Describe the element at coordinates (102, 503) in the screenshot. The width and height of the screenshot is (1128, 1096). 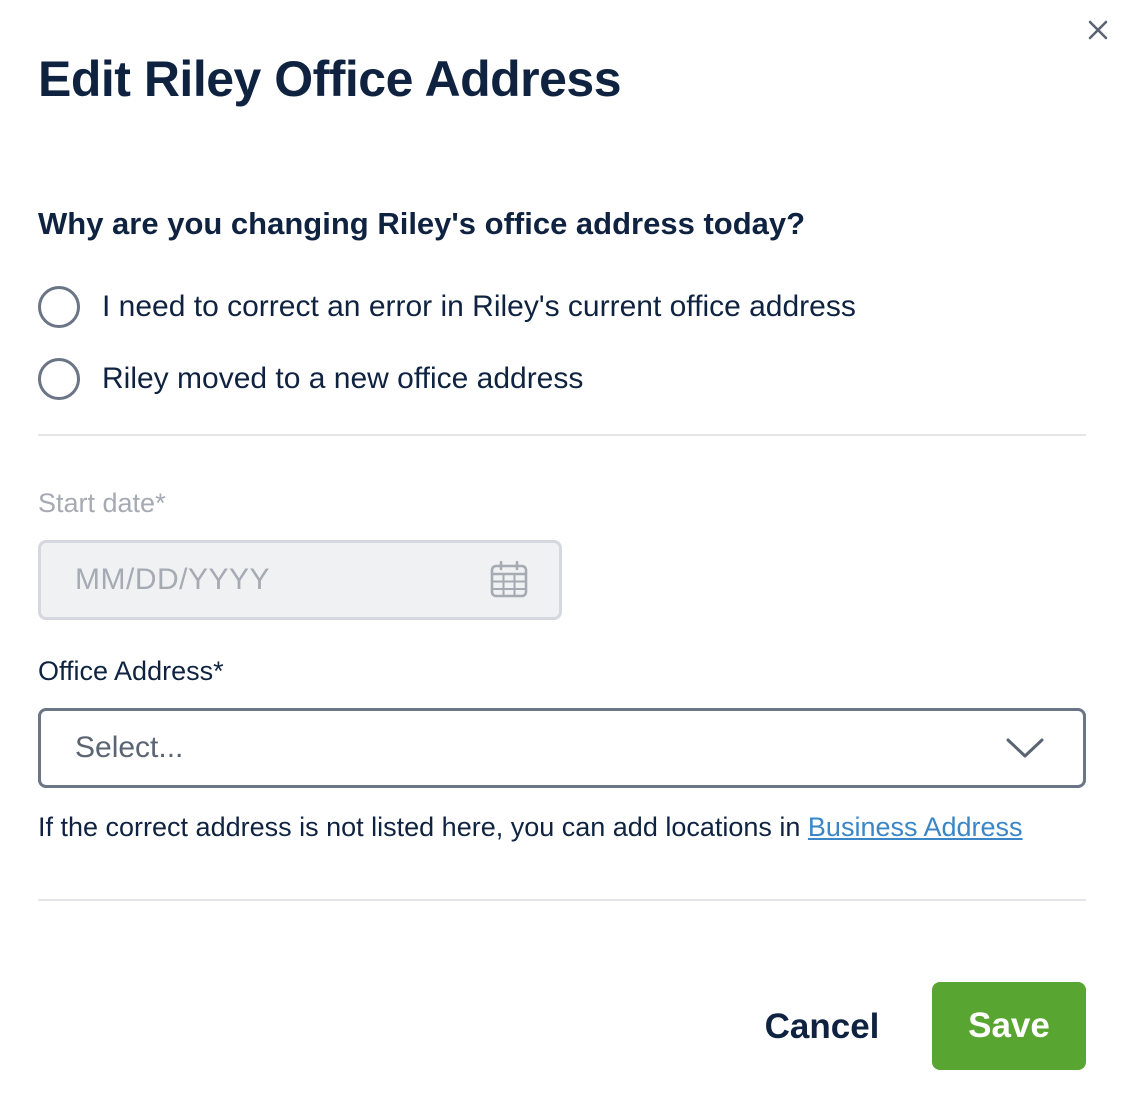
I see `start-date-label: Start date*` at that location.